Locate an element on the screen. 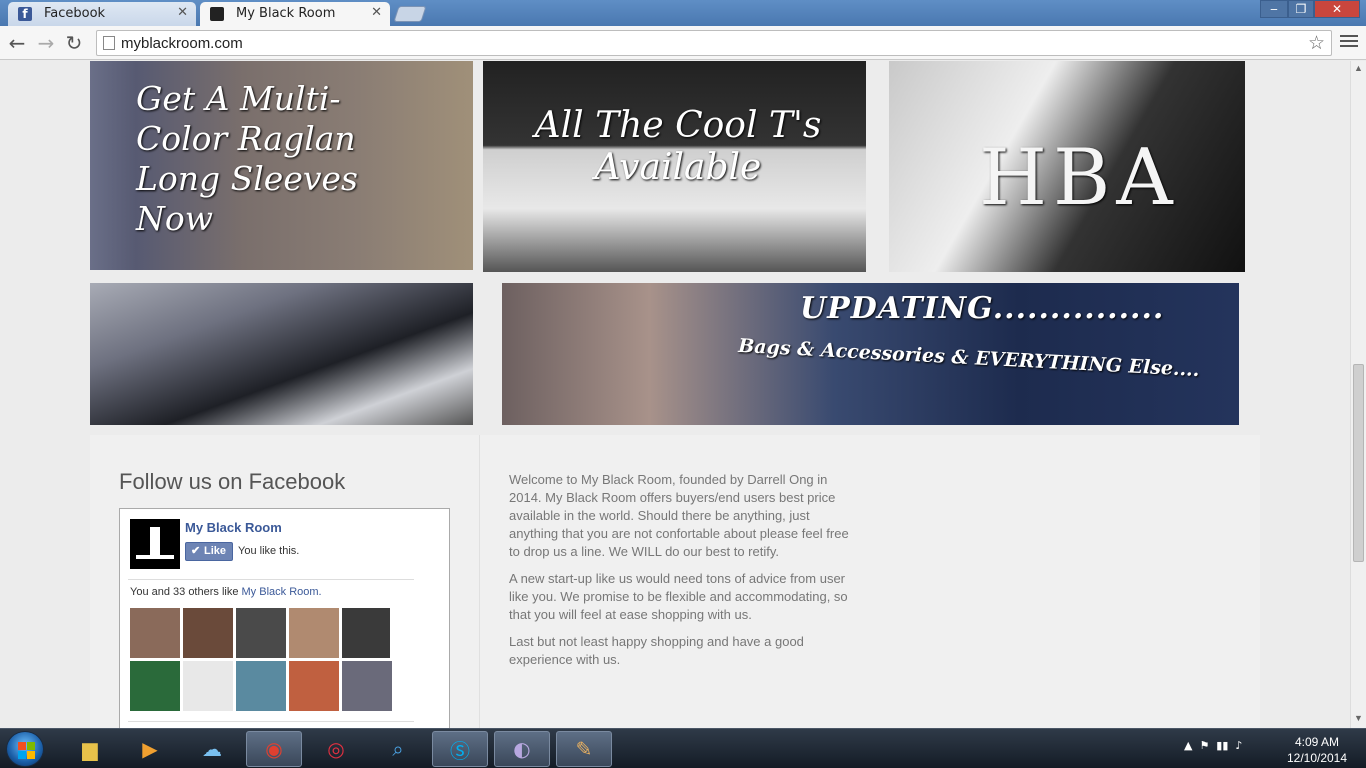 This screenshot has height=768, width=1366. hba-banner: HBA is located at coordinates (1067, 166).